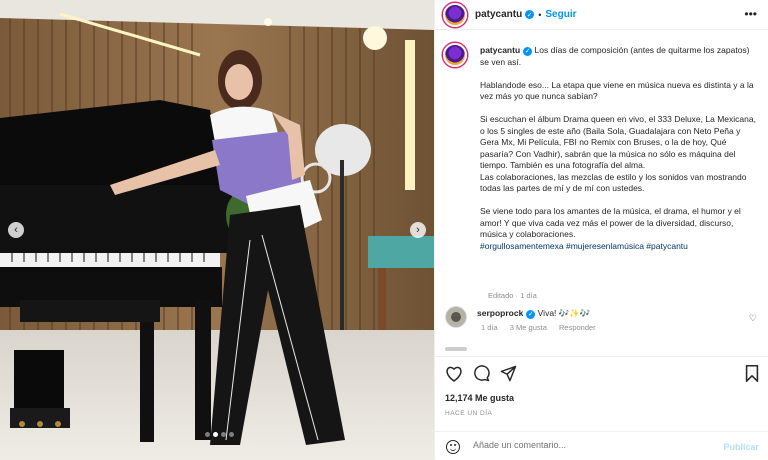  Describe the element at coordinates (498, 14) in the screenshot. I see `author-username: patycantu` at that location.